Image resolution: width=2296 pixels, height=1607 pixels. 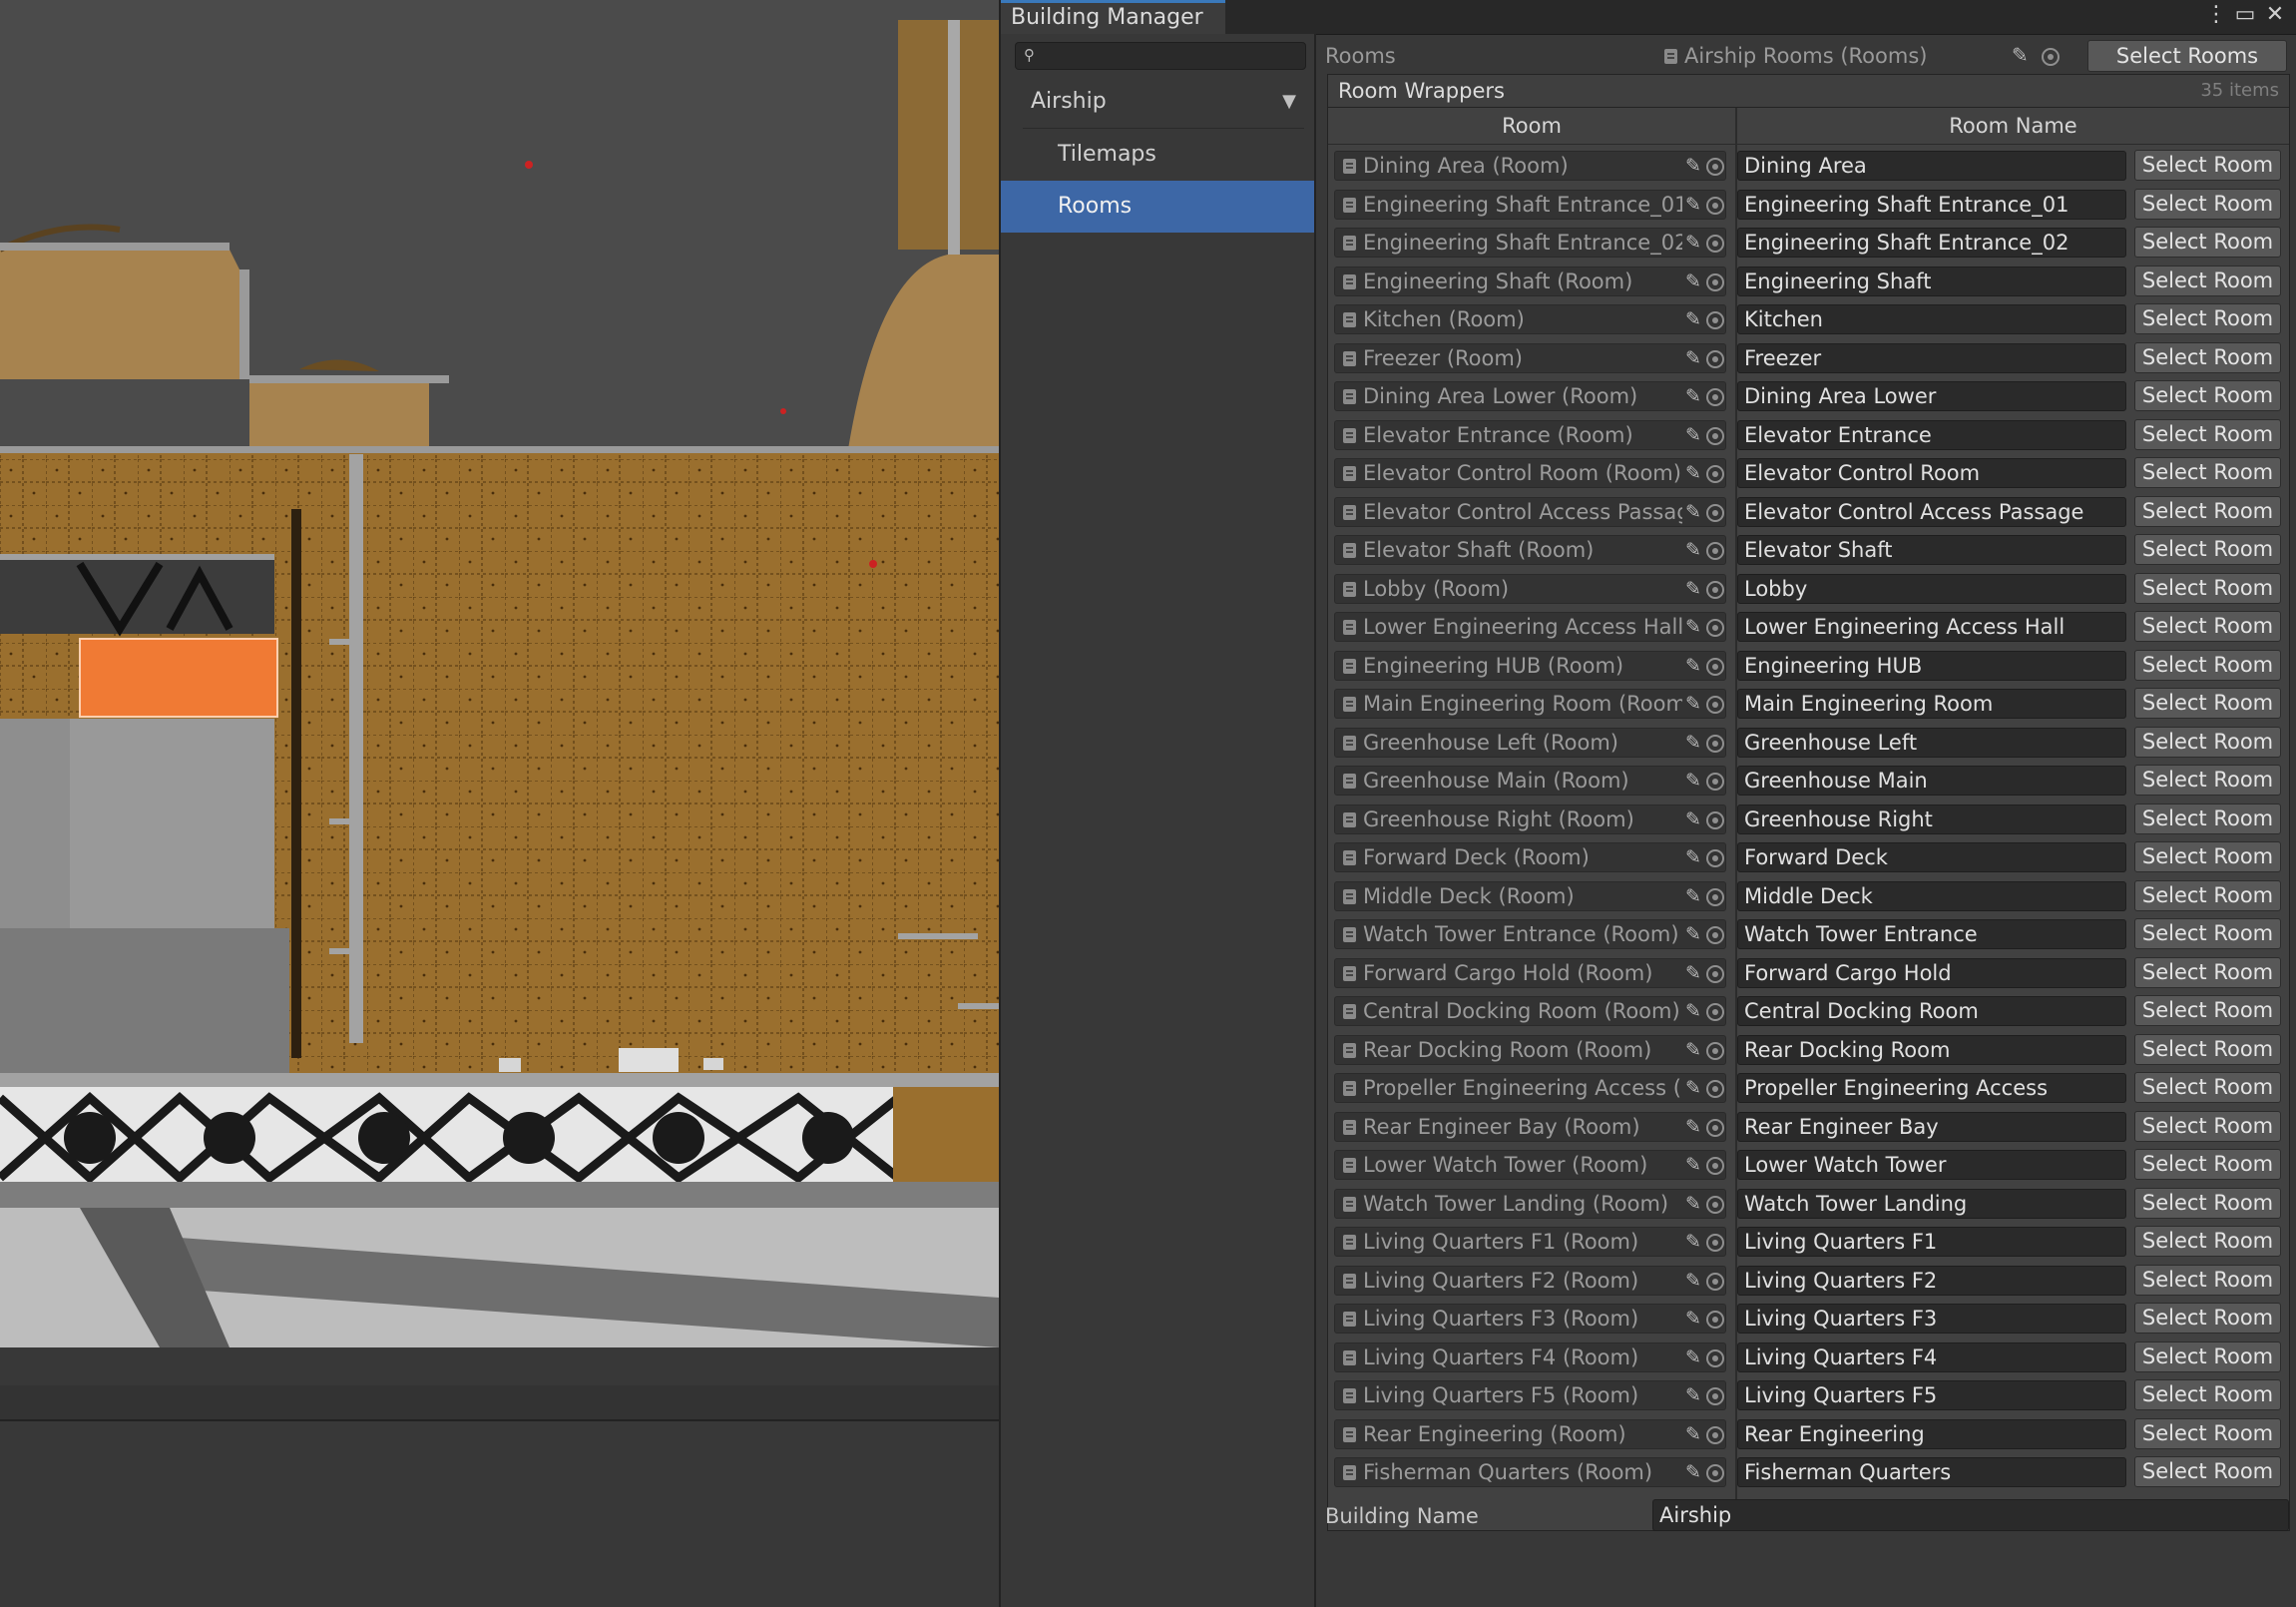 What do you see at coordinates (1157, 102) in the screenshot?
I see `nav-building-airship: Airship ▼` at bounding box center [1157, 102].